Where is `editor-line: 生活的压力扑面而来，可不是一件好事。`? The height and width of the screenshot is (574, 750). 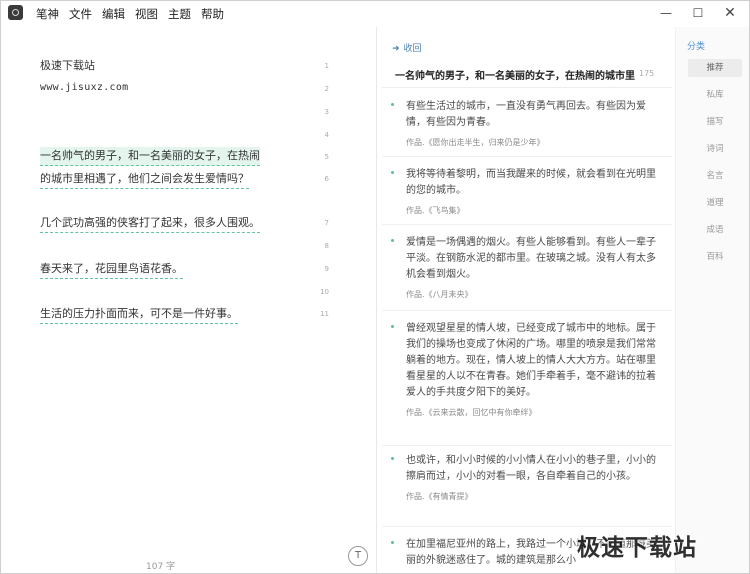 editor-line: 生活的压力扑面而来，可不是一件好事。 is located at coordinates (139, 314).